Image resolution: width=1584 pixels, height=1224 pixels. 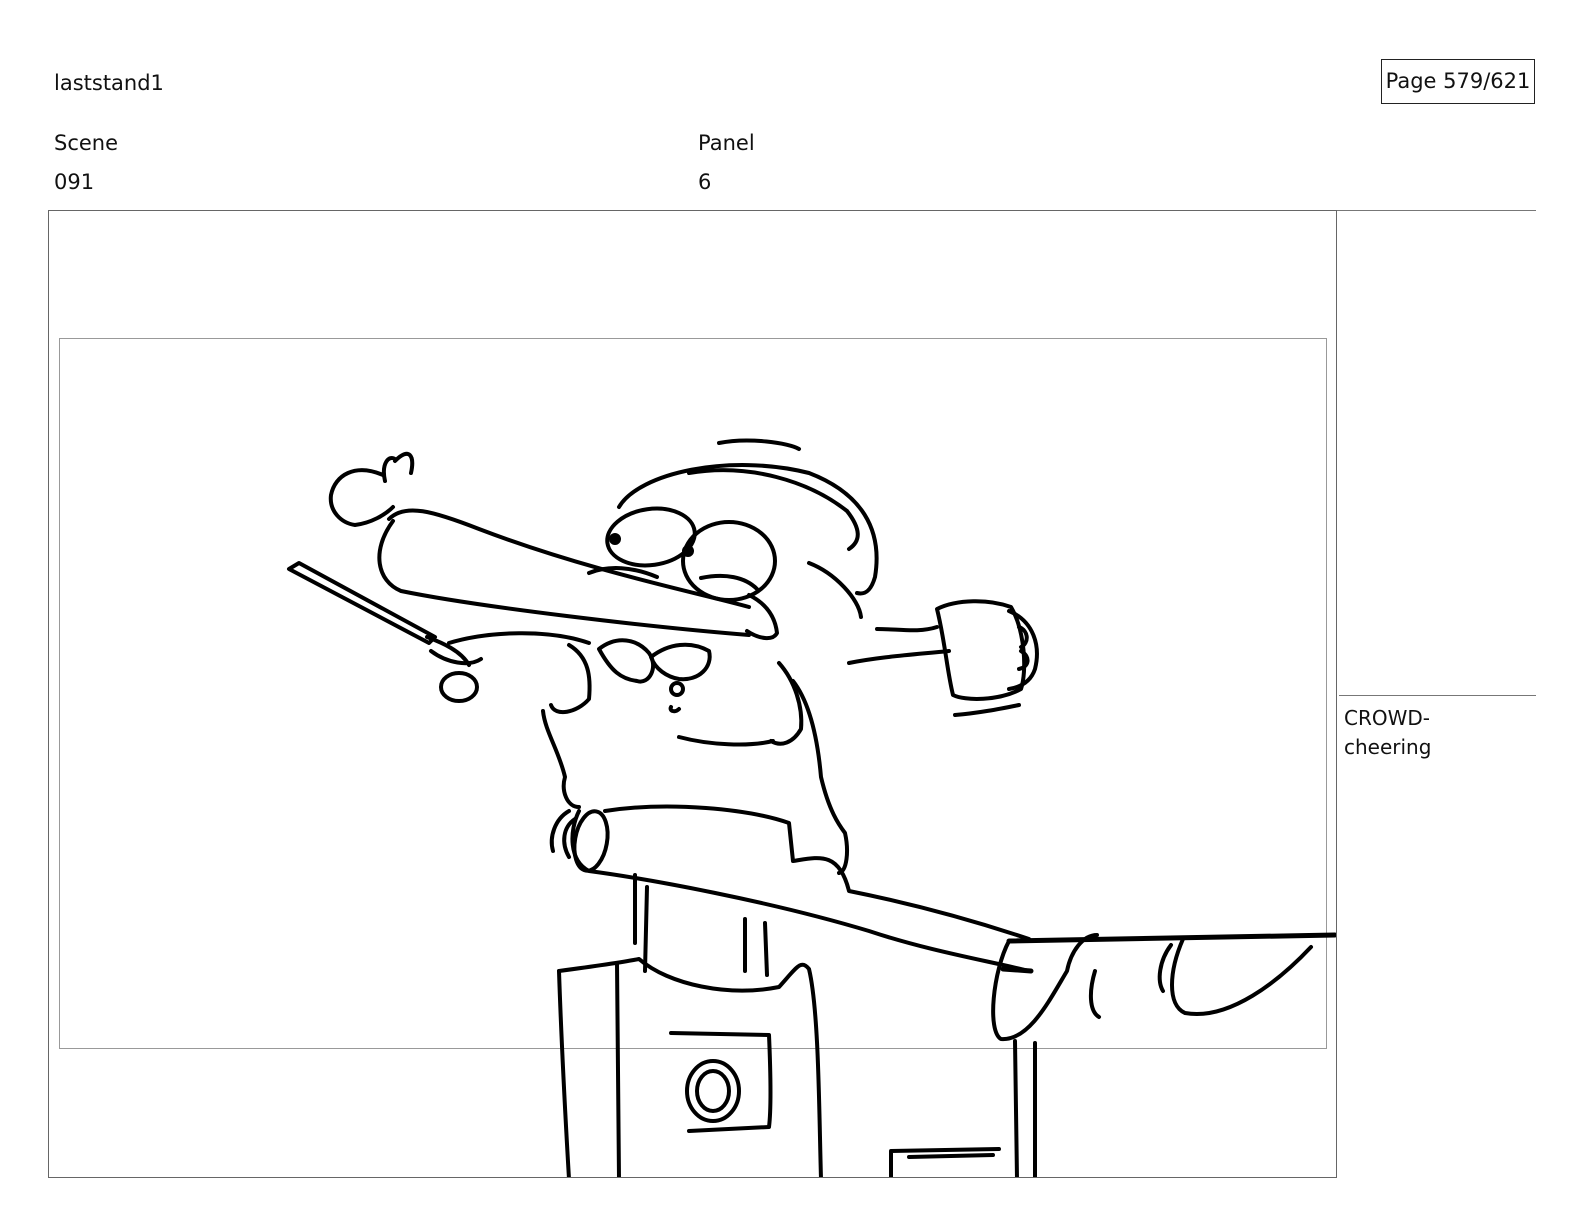 What do you see at coordinates (109, 83) in the screenshot?
I see `project-title: laststand1` at bounding box center [109, 83].